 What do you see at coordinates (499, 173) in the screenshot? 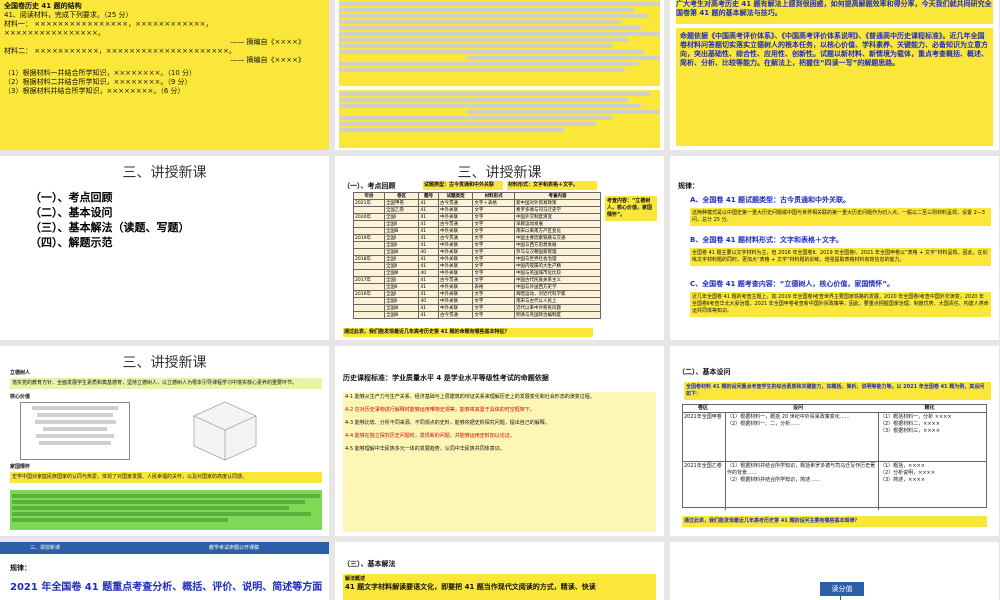
I see `slide-5-title: 三、讲授新课` at bounding box center [499, 173].